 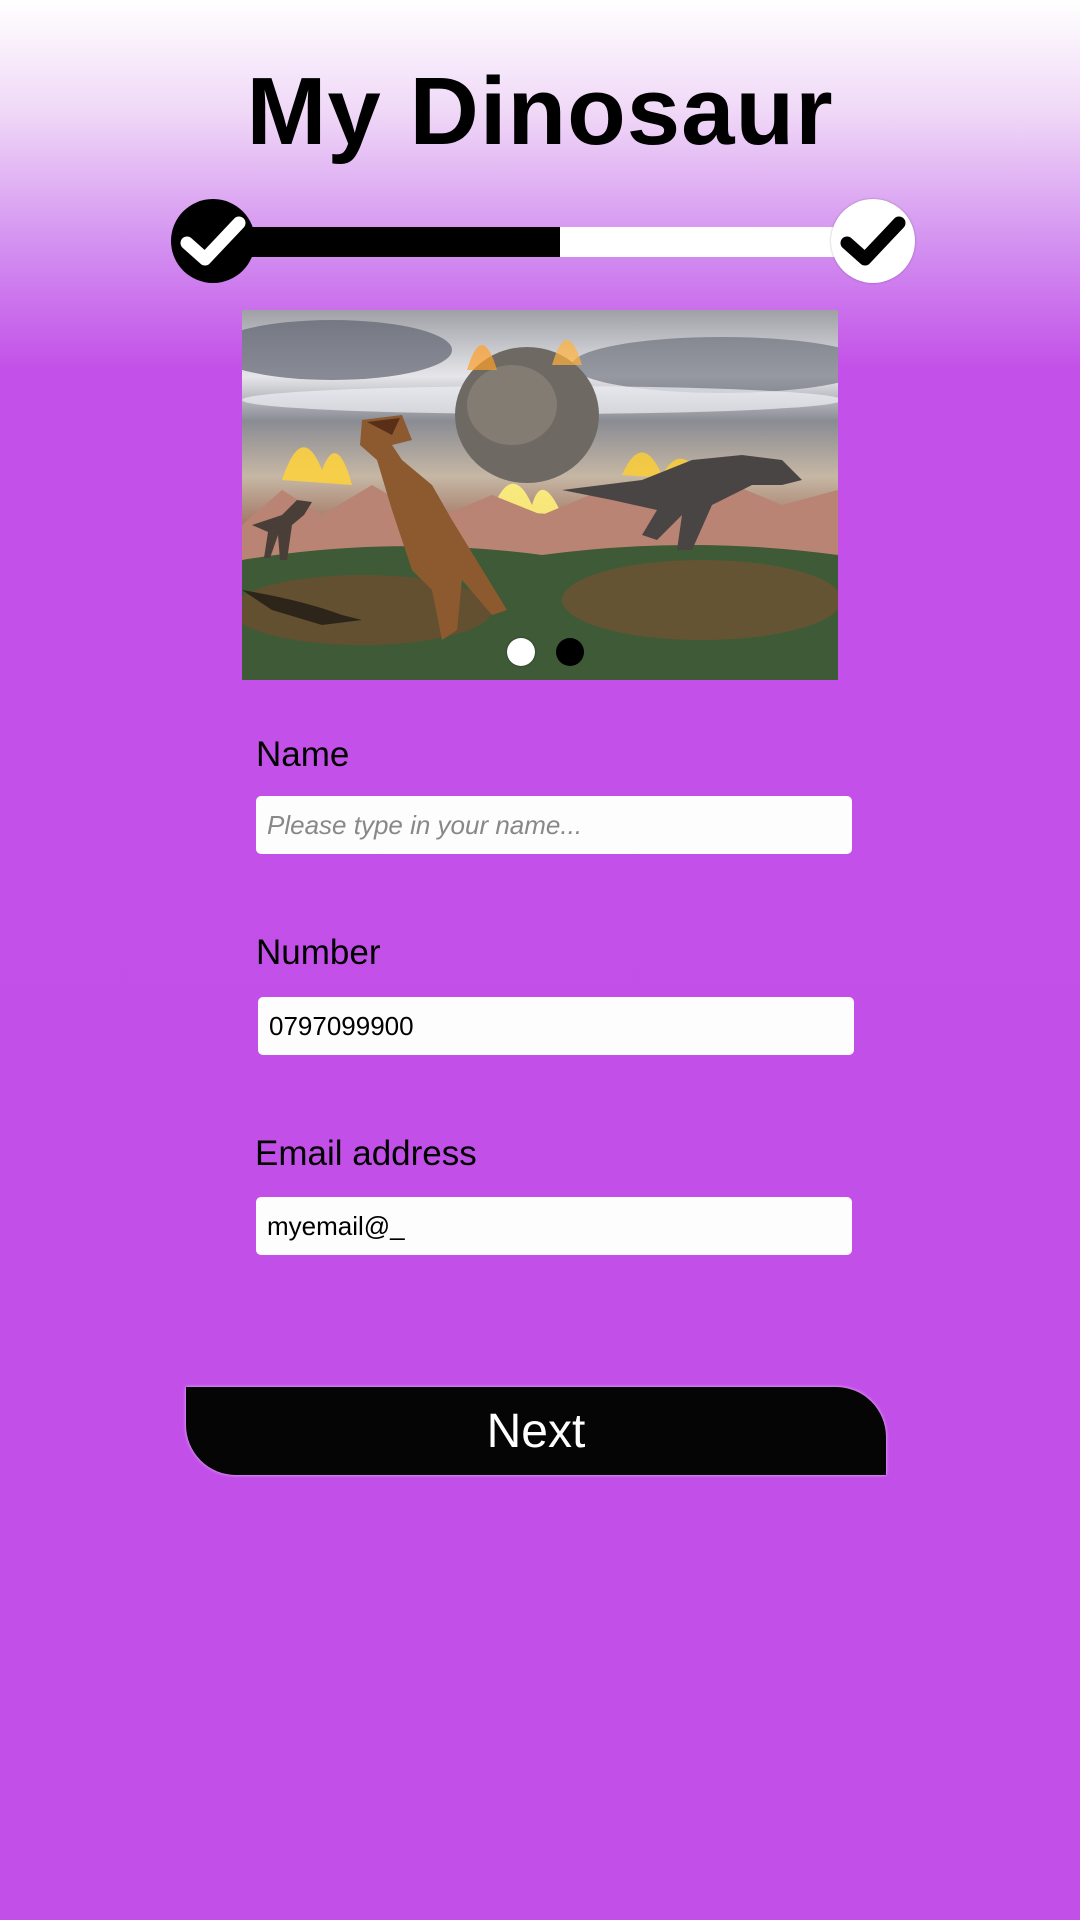 I want to click on progress-track, so click(x=560, y=242).